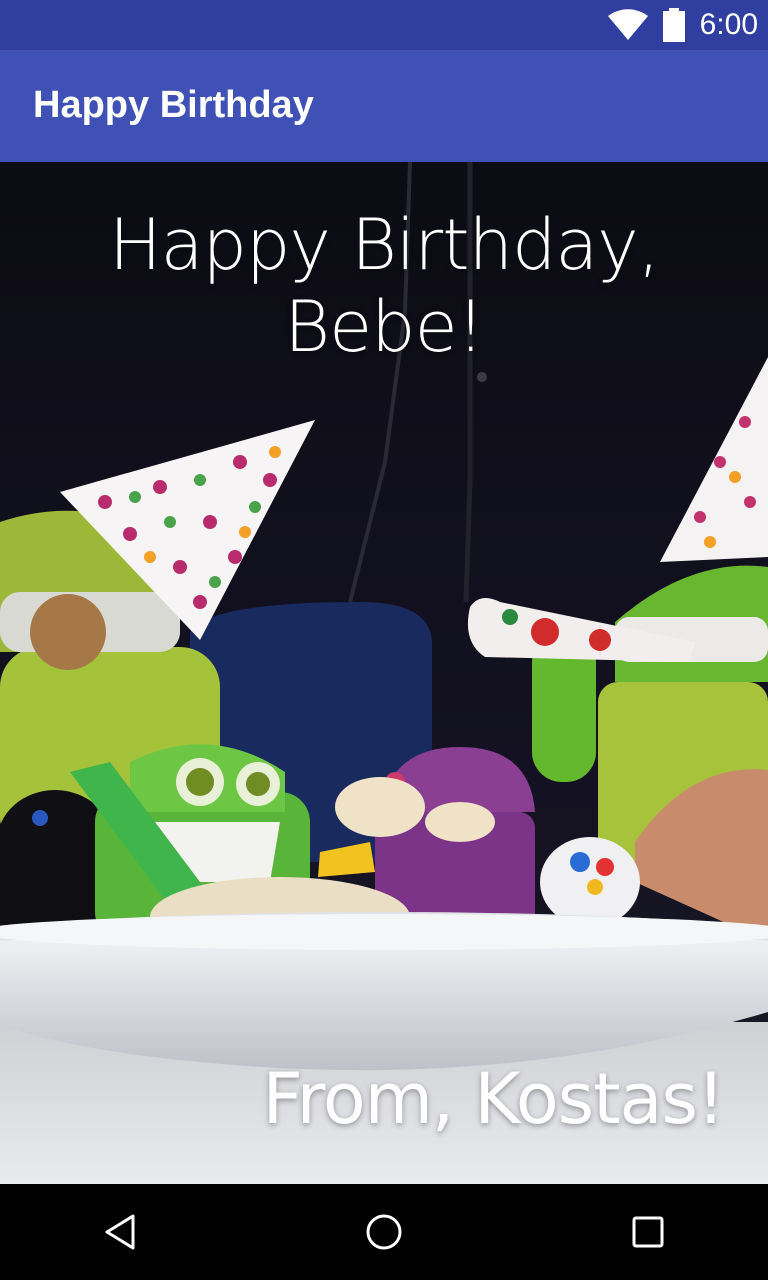 The width and height of the screenshot is (768, 1280). What do you see at coordinates (728, 24) in the screenshot?
I see `status-time: 6:00` at bounding box center [728, 24].